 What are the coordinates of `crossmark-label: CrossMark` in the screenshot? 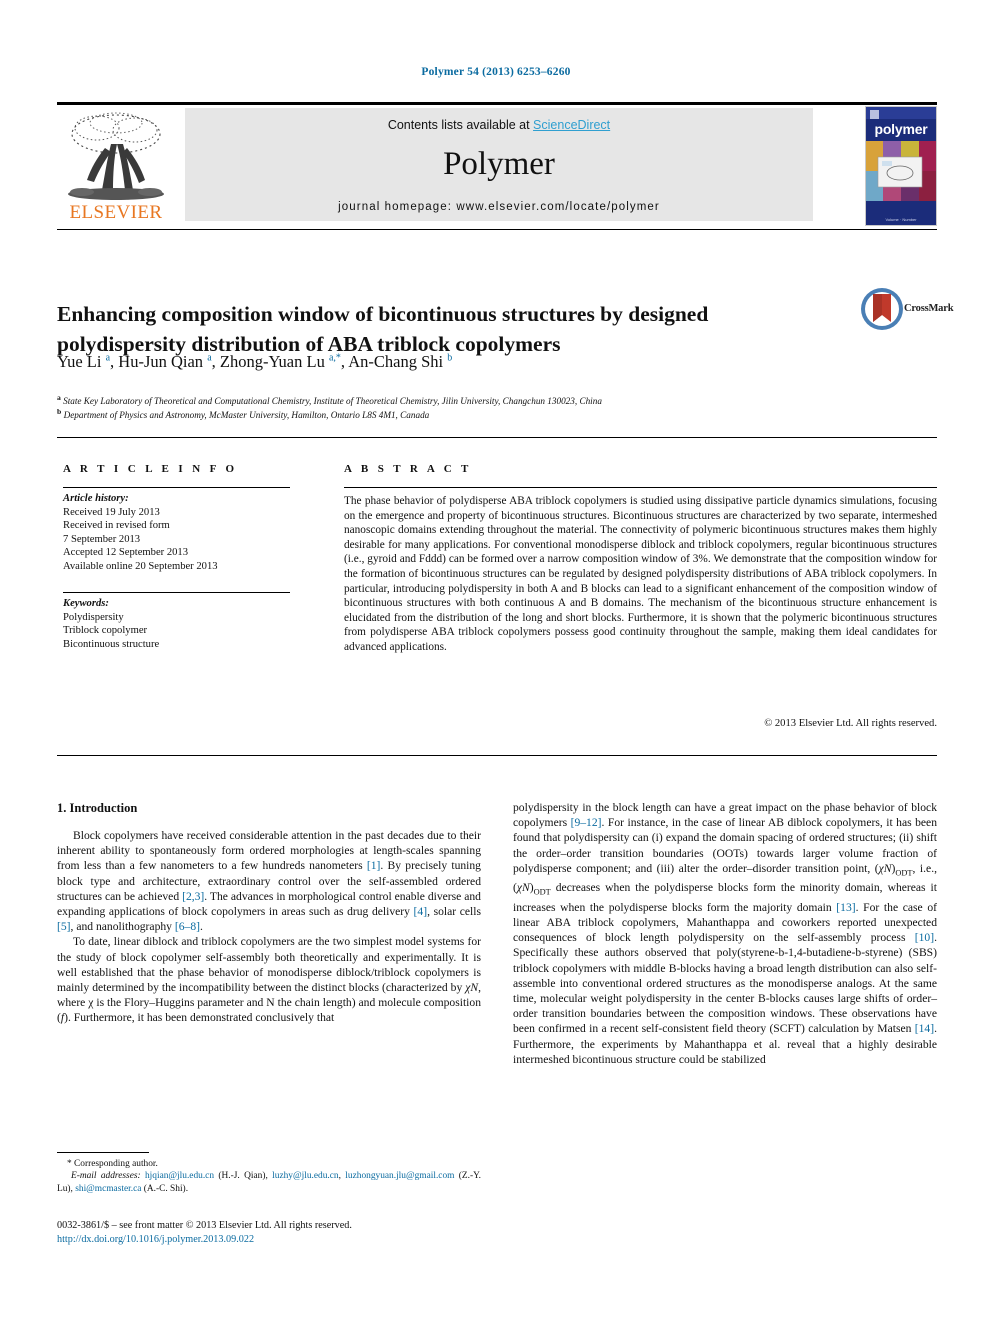 It's located at (929, 308).